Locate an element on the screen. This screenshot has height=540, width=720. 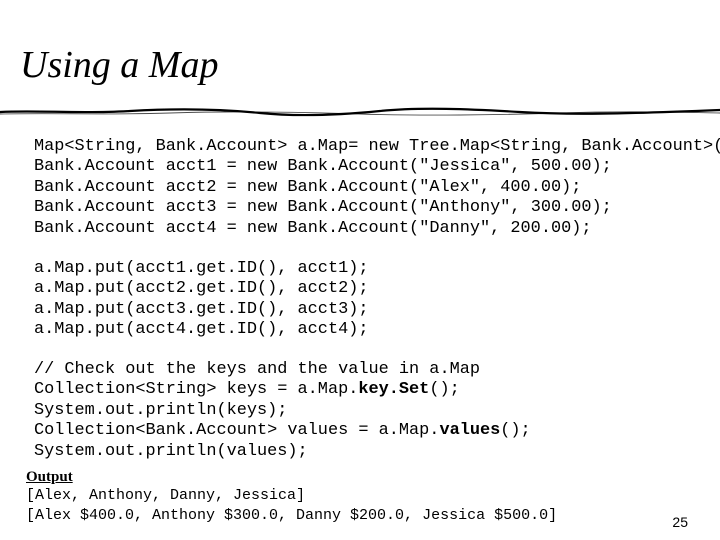
code-line: a.Map.put(acct4.get.ID(), acct4); is located at coordinates (201, 330).